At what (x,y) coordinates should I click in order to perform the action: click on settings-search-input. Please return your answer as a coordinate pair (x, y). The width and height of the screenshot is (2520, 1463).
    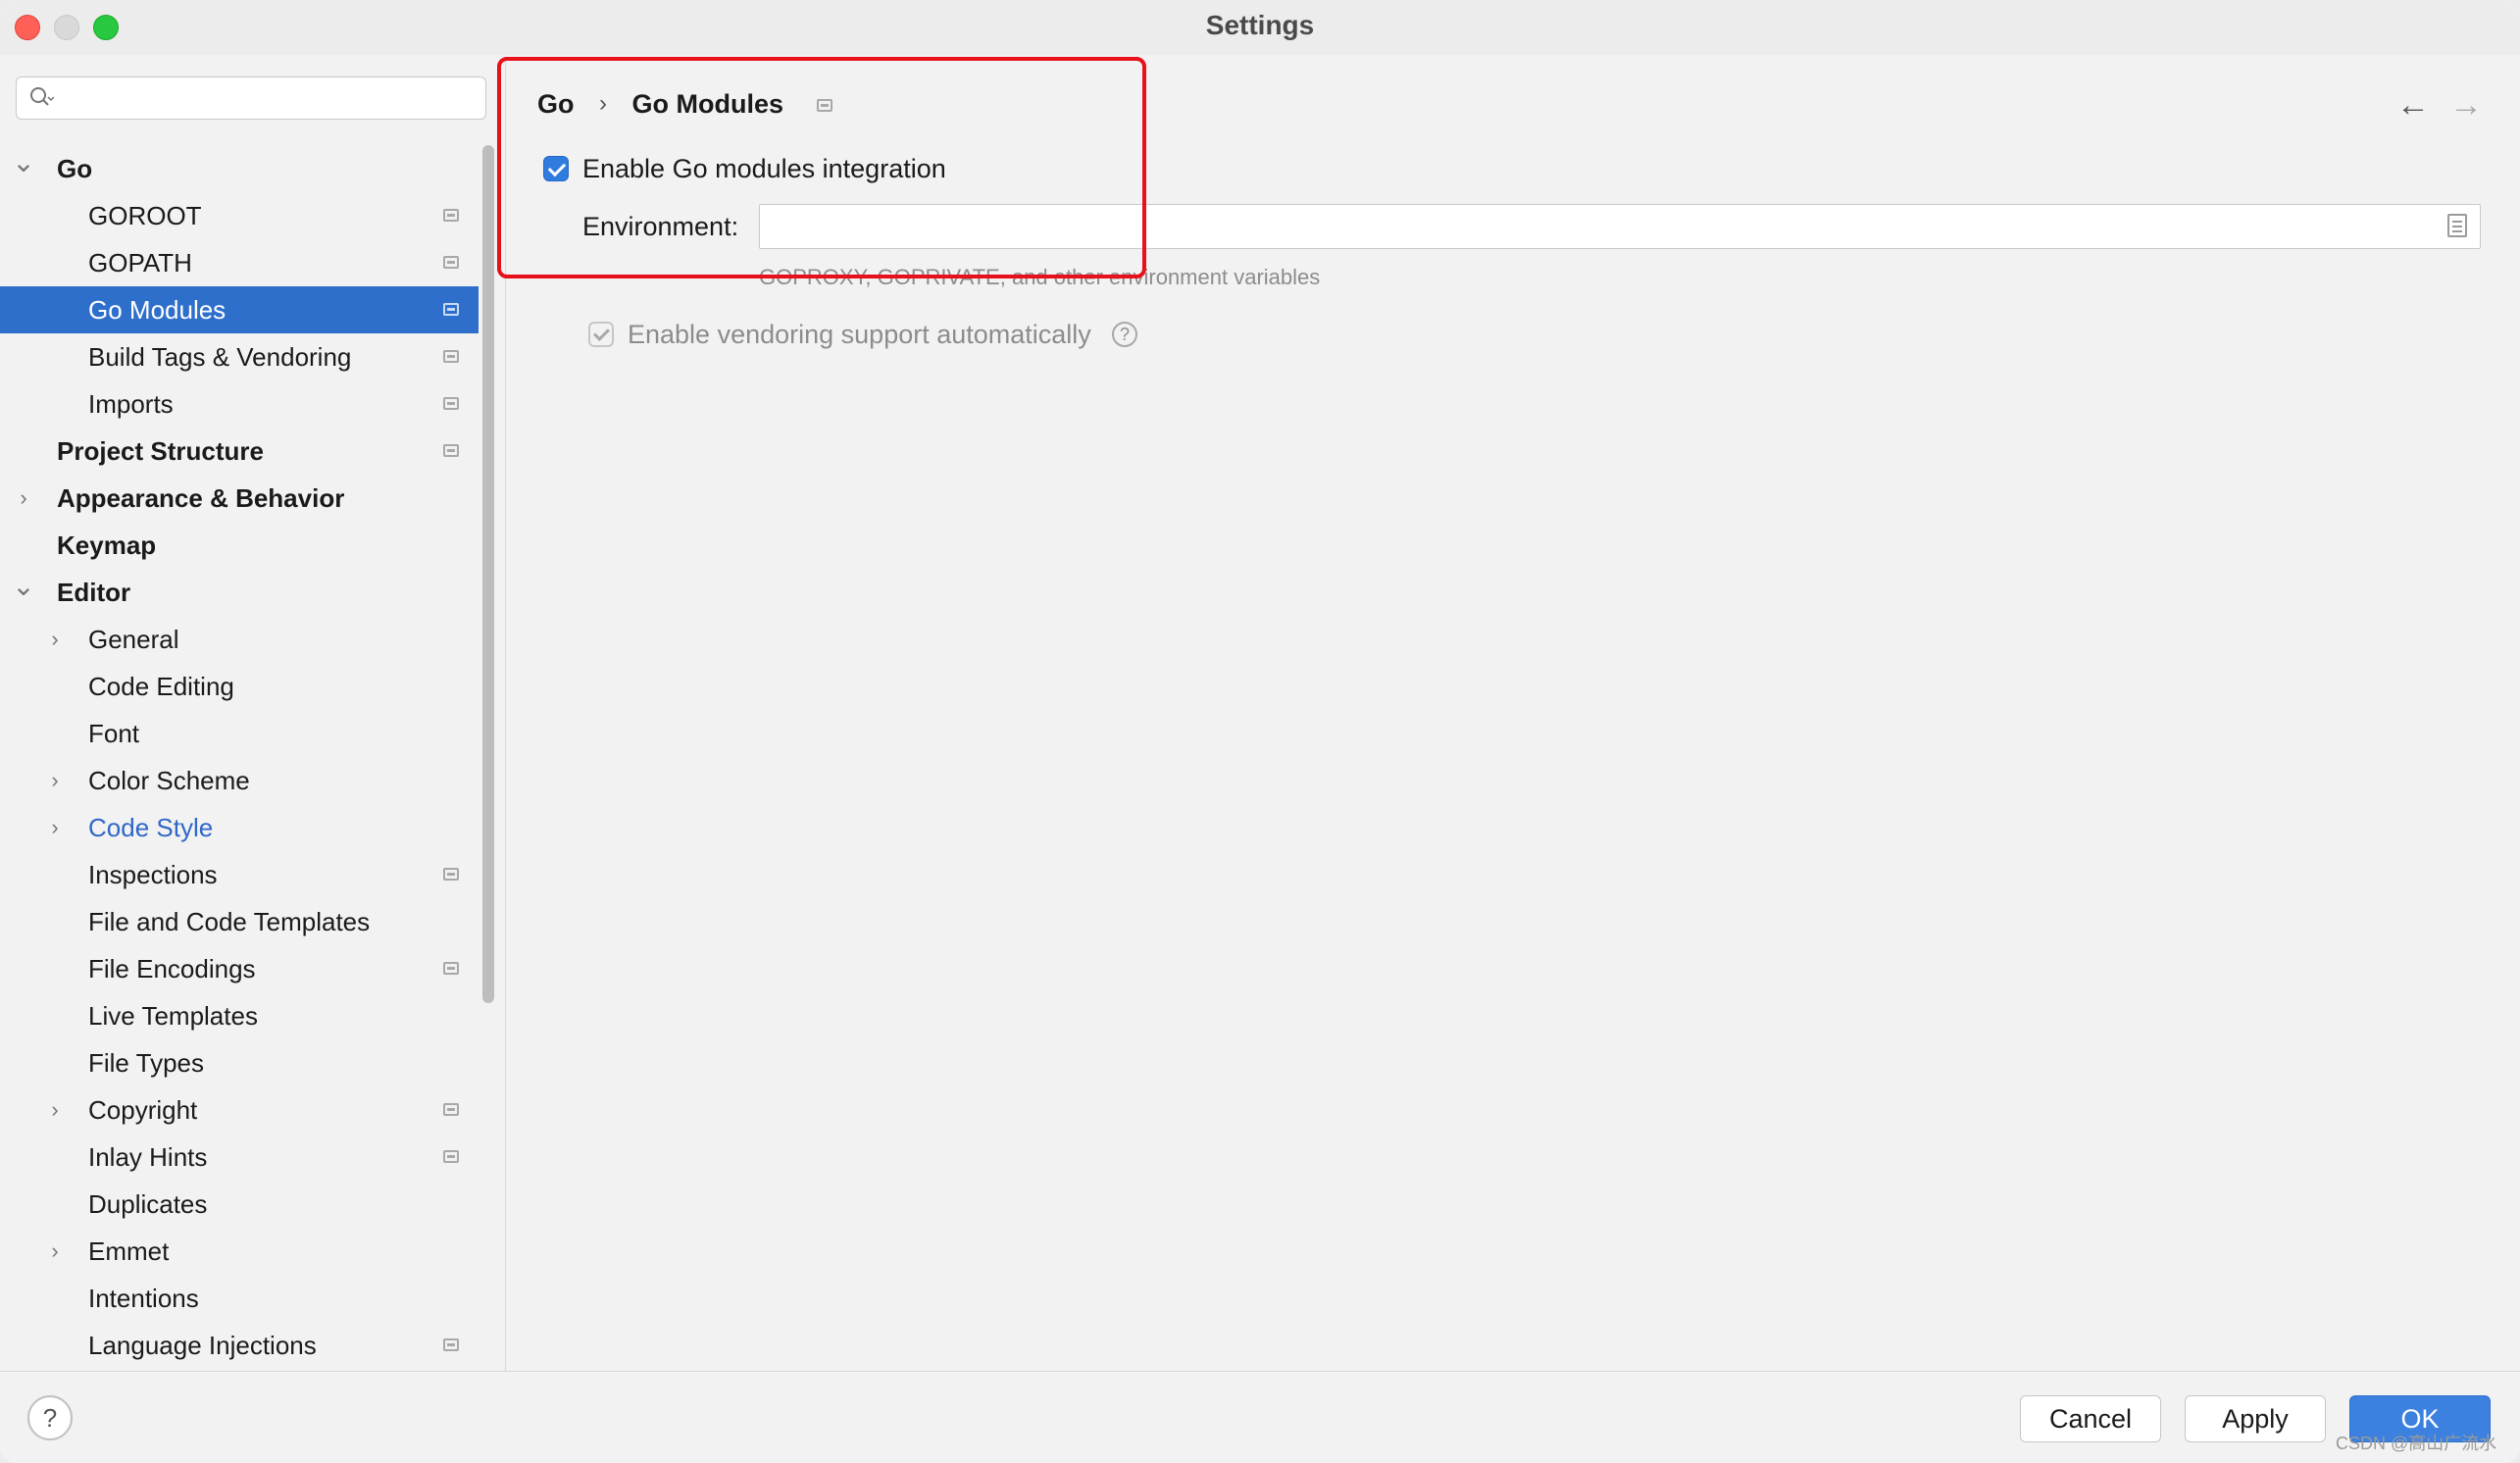
    Looking at the image, I should click on (251, 98).